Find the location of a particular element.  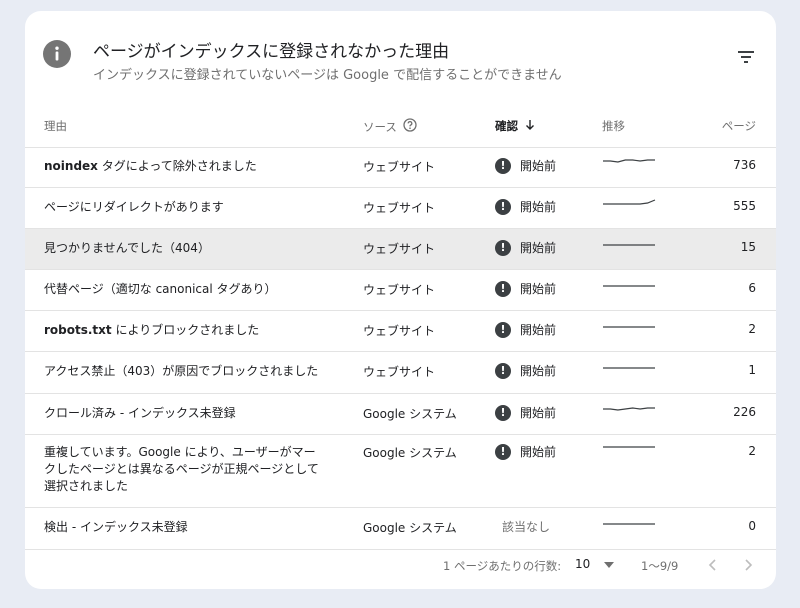

page-subtitle: インデックスに登録されていないページは Google で配信することができません is located at coordinates (327, 75).